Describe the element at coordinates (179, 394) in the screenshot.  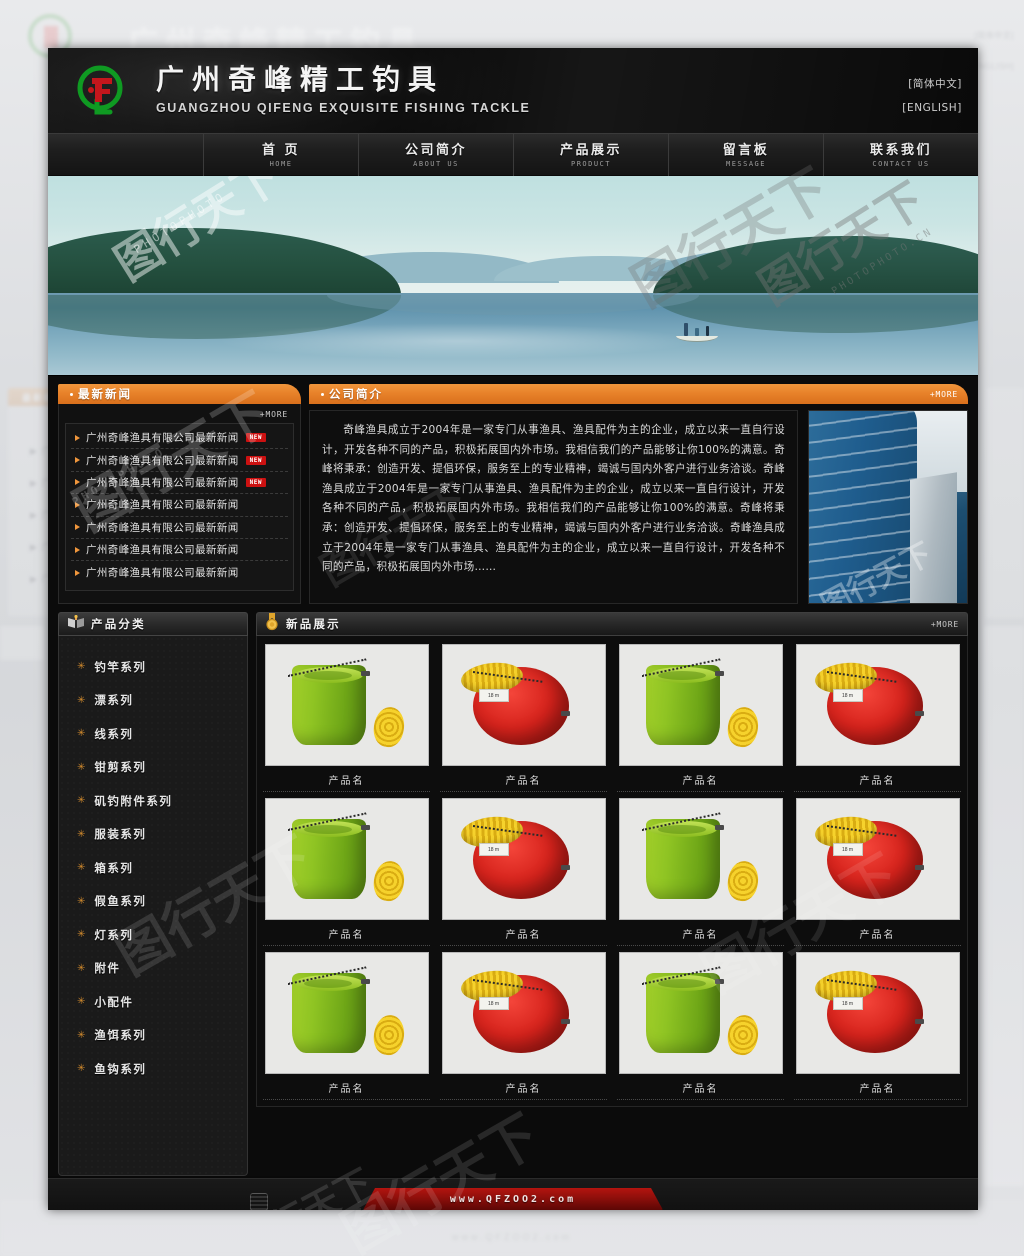
I see `news-panel-header: 最新新闻` at that location.